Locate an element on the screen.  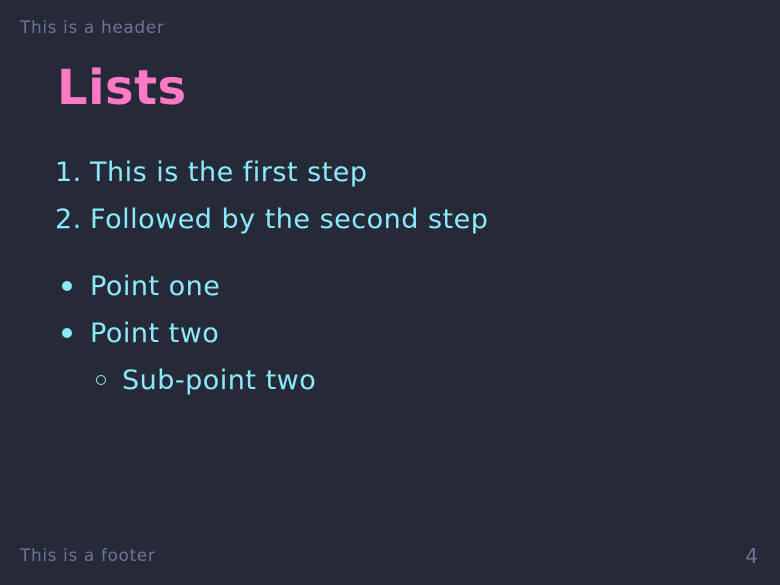
list-number: 1. is located at coordinates (68, 172).